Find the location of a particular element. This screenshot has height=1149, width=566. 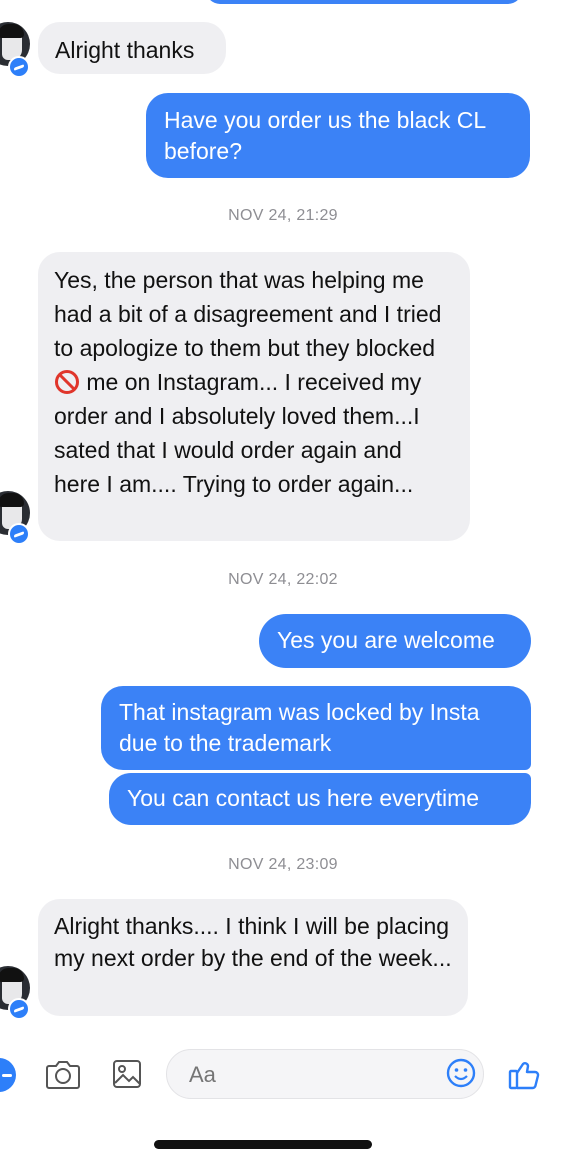

incoming-message: Alright thanks is located at coordinates (132, 48).